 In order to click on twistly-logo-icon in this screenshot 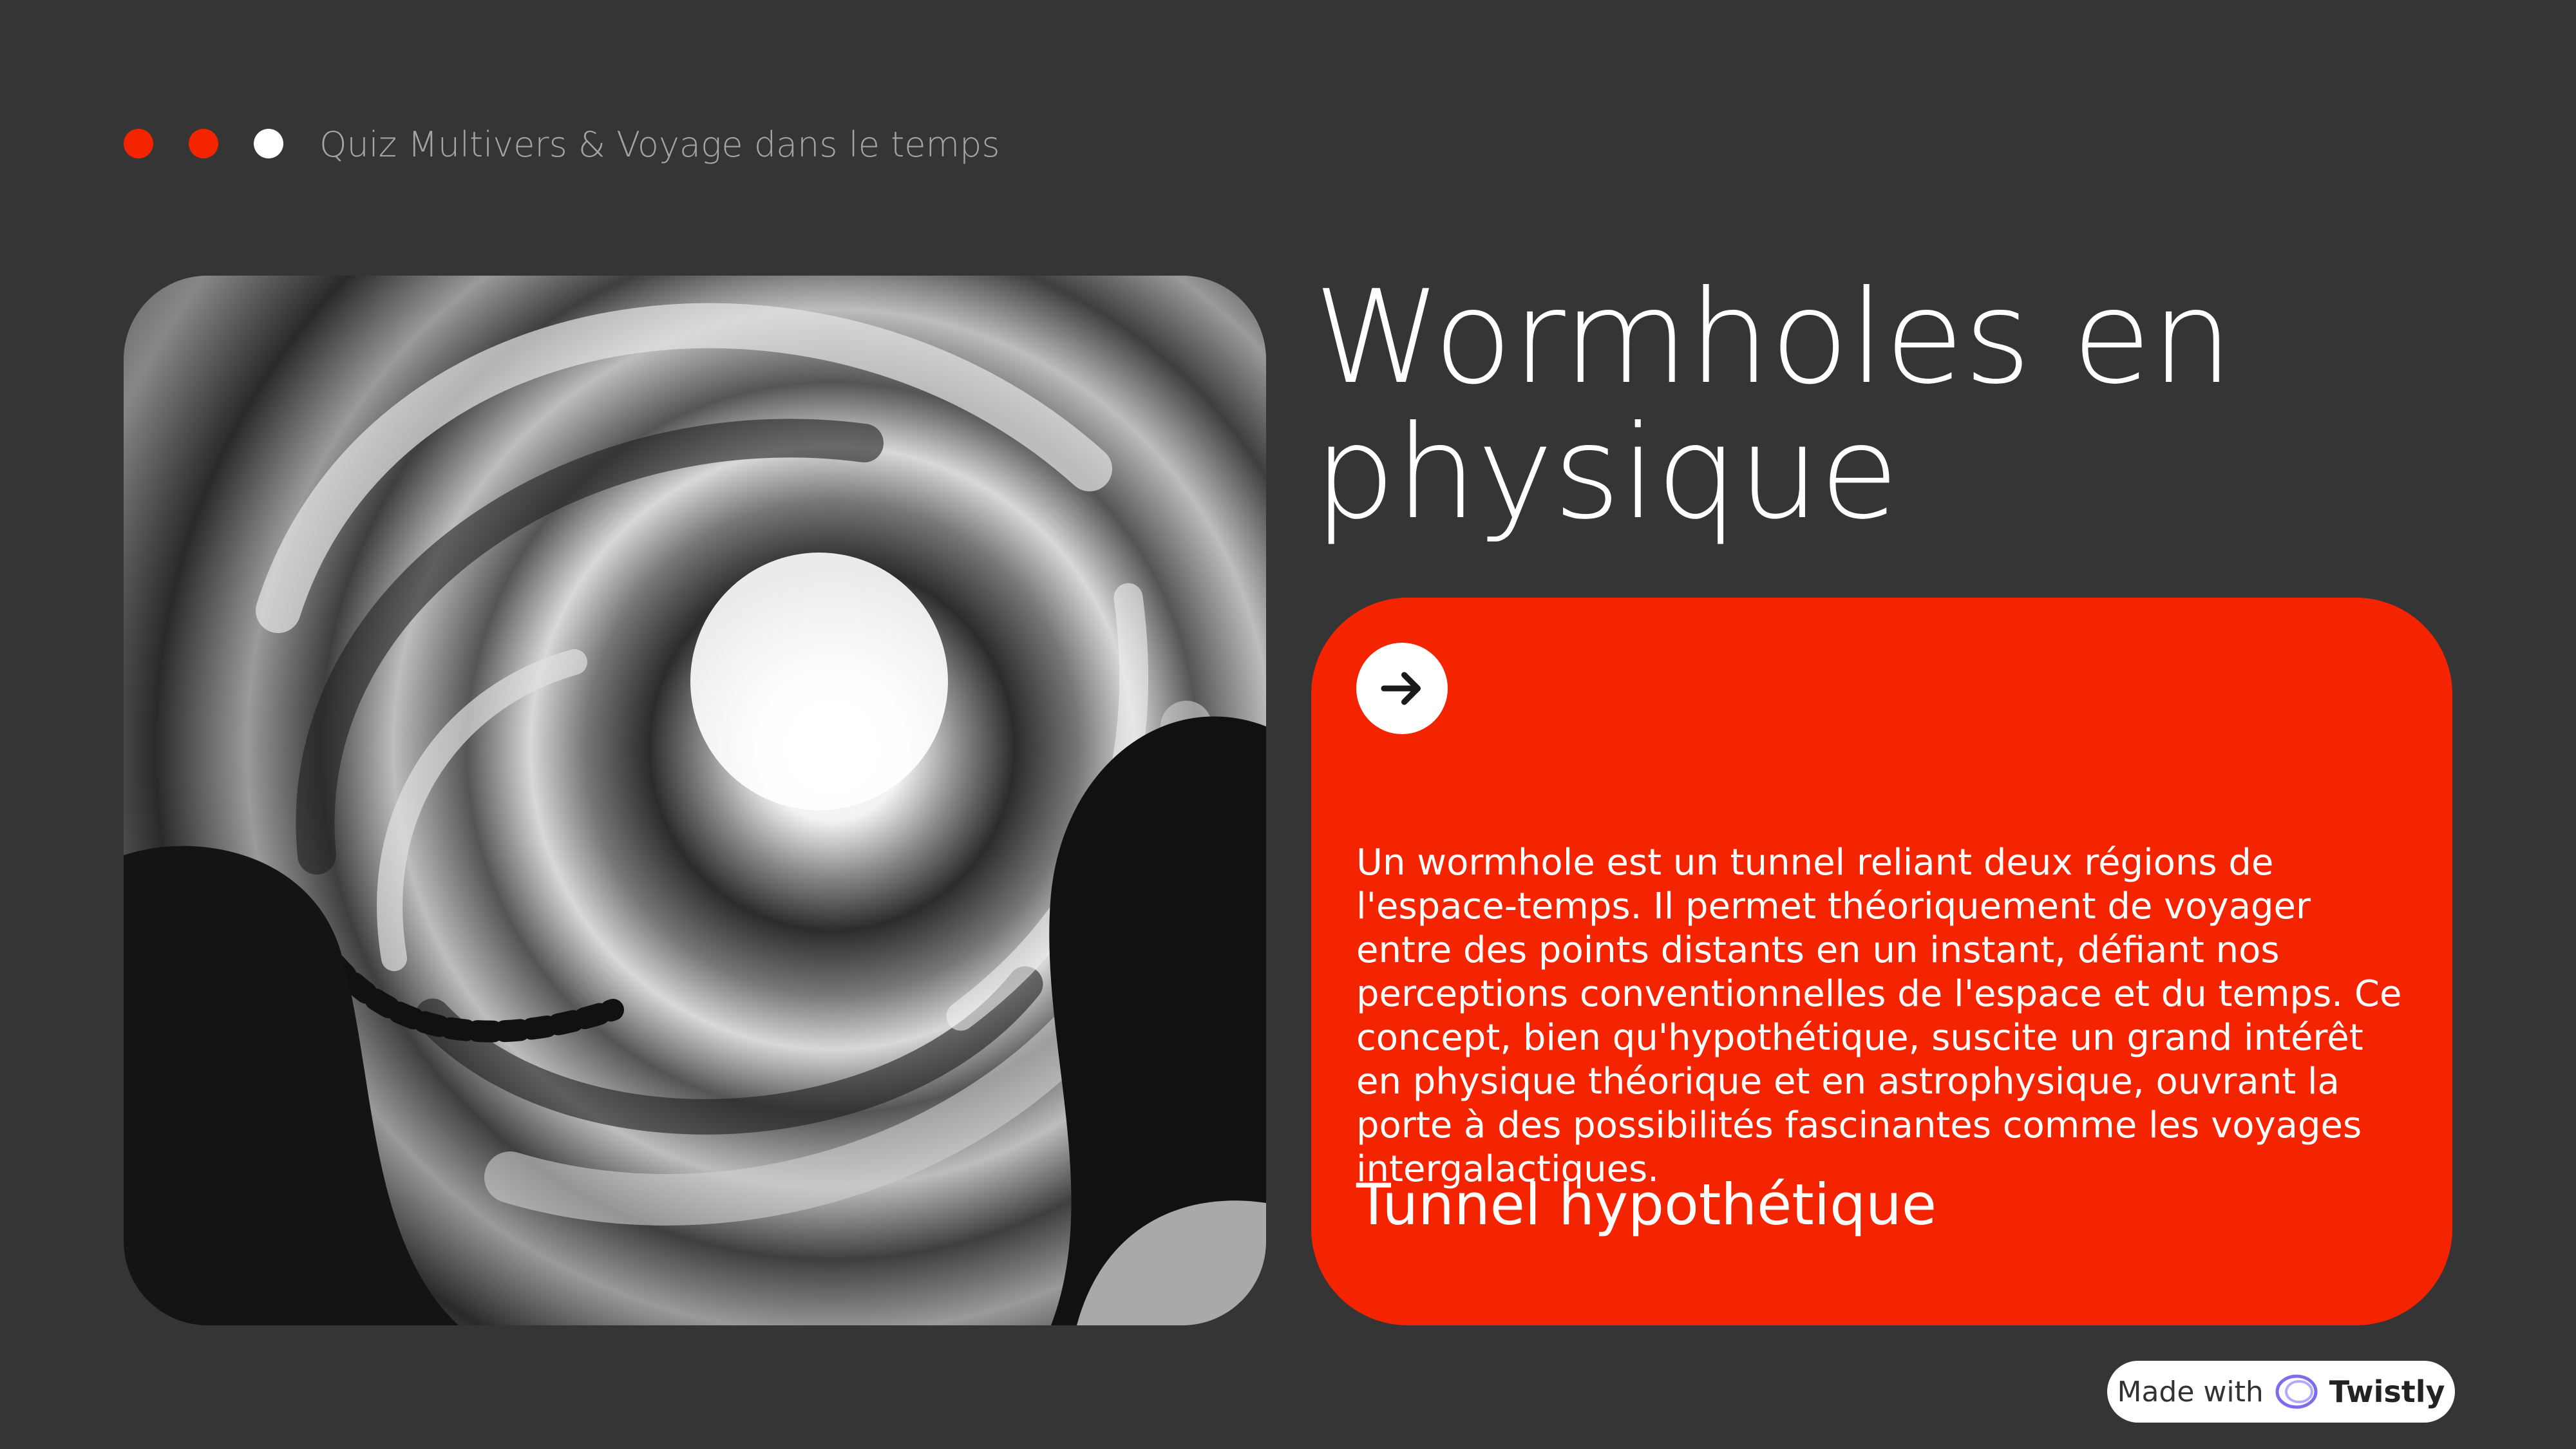, I will do `click(2297, 1391)`.